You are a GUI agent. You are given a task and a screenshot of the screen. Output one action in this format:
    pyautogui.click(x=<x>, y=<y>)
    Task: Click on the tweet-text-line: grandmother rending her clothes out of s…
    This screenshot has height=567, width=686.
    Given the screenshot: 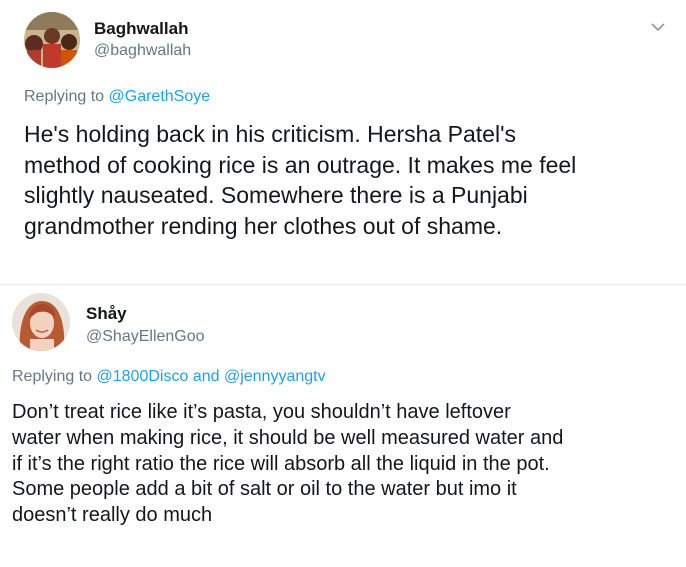 What is the action you would take?
    pyautogui.click(x=263, y=225)
    